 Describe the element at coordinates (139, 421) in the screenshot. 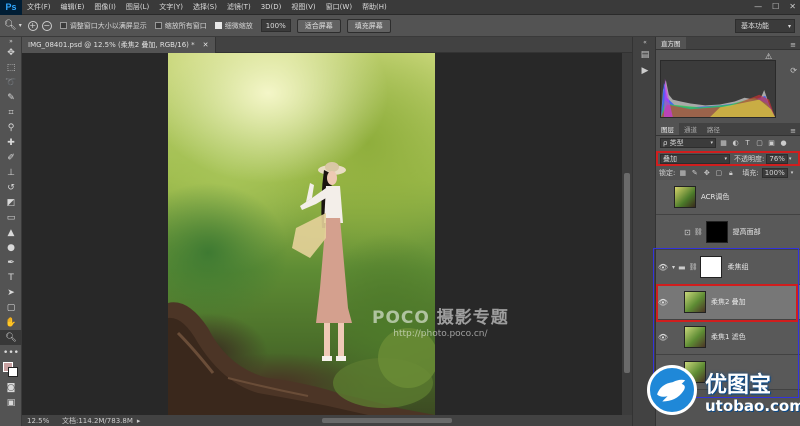

I see `status-menu-arrow-icon: ▸` at that location.